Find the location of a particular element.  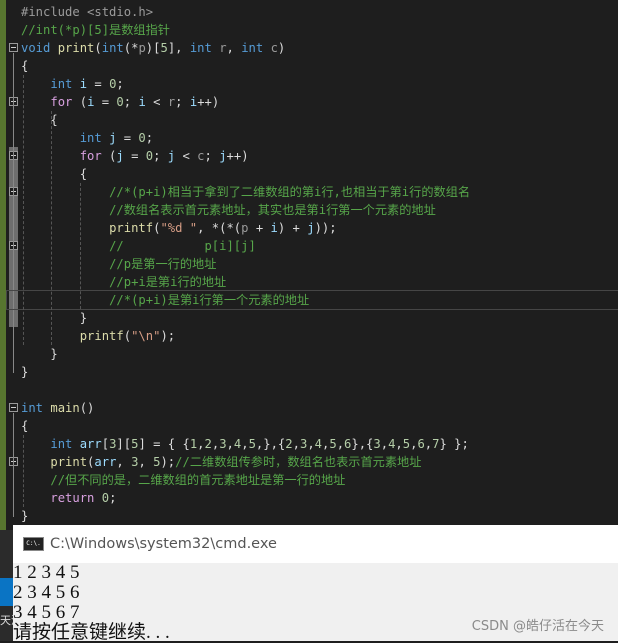

code-token: 5 is located at coordinates (252, 444).